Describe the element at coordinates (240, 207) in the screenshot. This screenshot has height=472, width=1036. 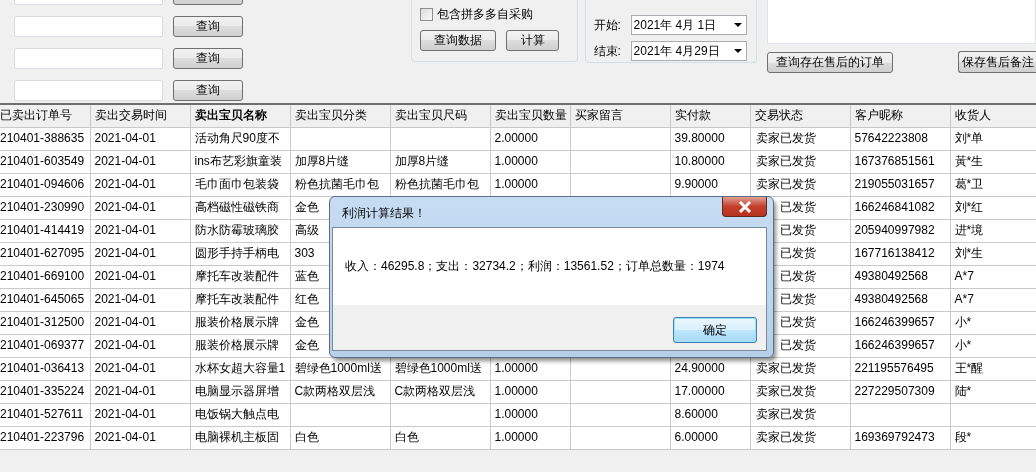
I see `table-cell: 高档磁性磁铁商` at that location.